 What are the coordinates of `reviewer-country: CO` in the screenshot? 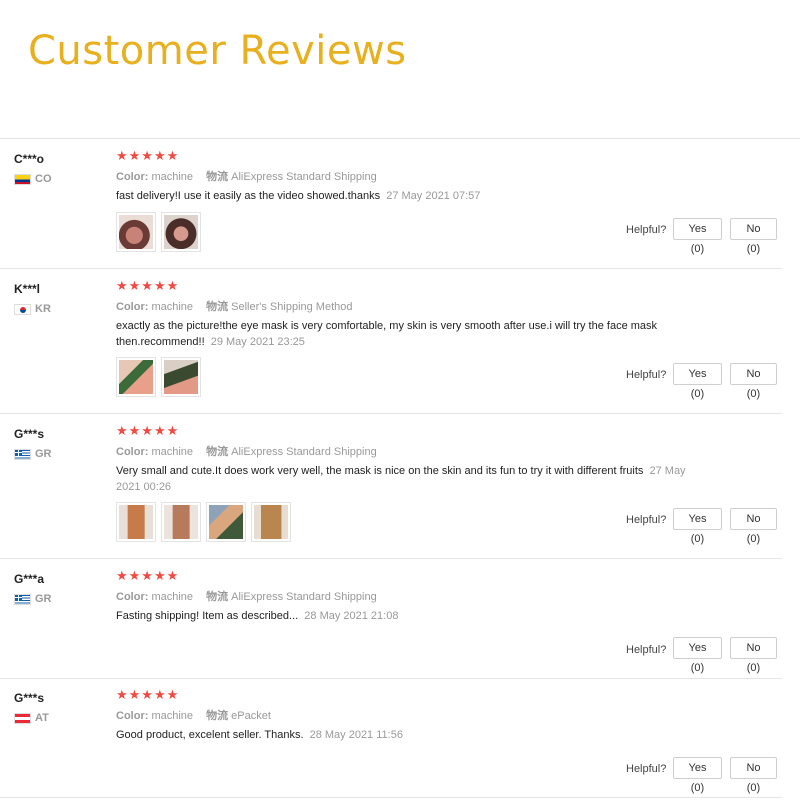 It's located at (33, 179).